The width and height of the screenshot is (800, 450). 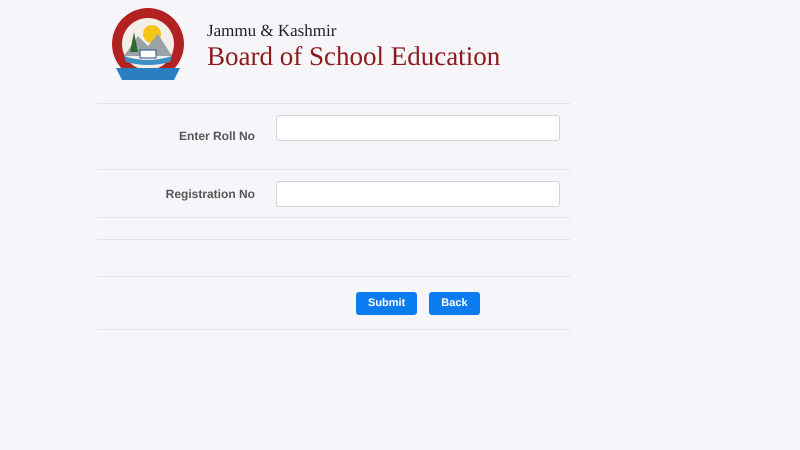 What do you see at coordinates (454, 303) in the screenshot?
I see `back-button: Back` at bounding box center [454, 303].